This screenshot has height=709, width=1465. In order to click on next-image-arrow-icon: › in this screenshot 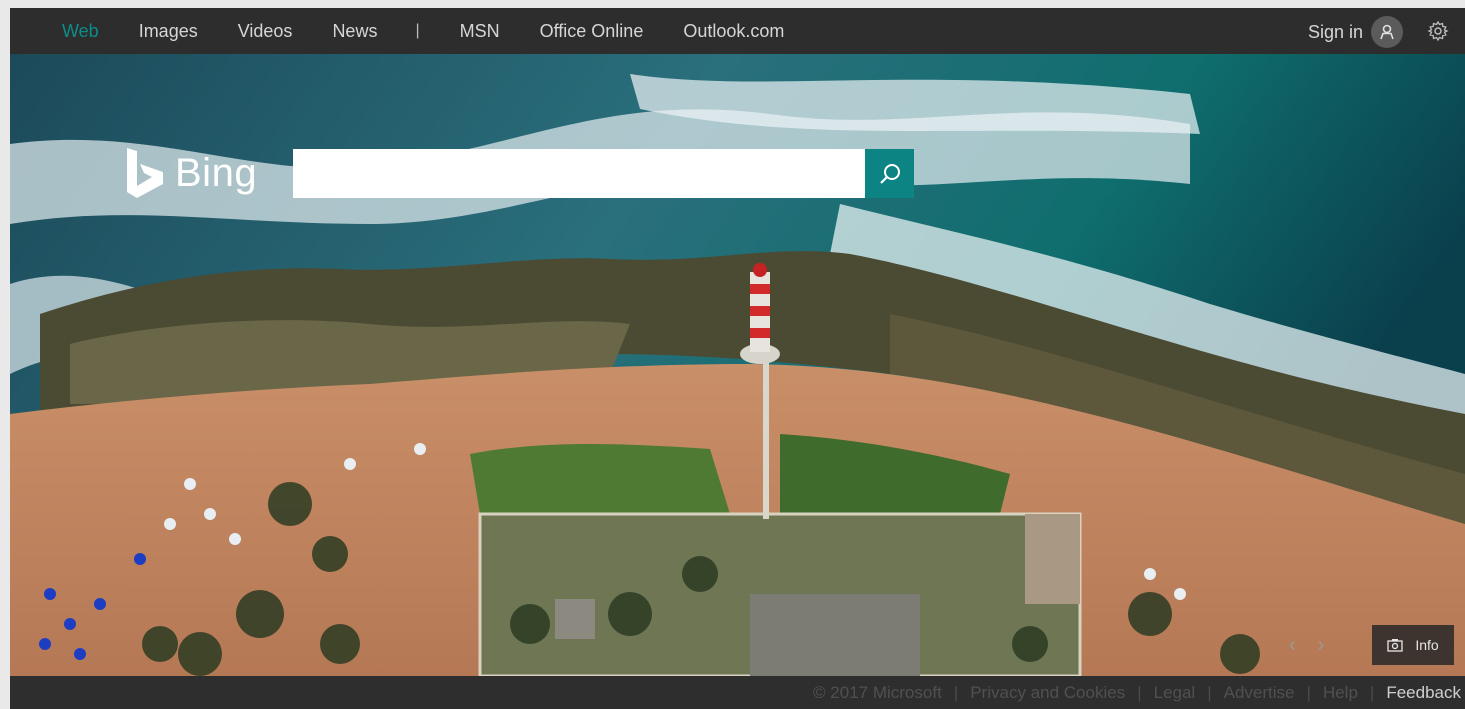, I will do `click(1321, 645)`.